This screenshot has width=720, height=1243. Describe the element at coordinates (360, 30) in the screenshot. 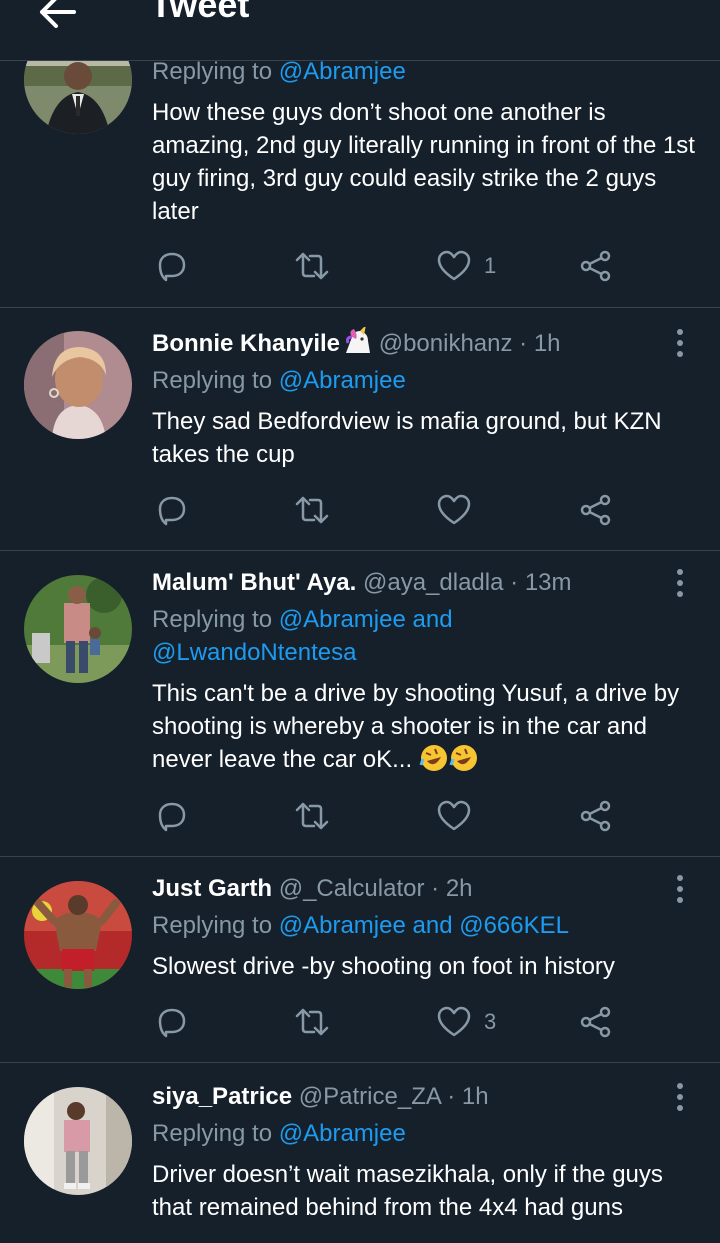

I see `top-bar: Tweet` at that location.